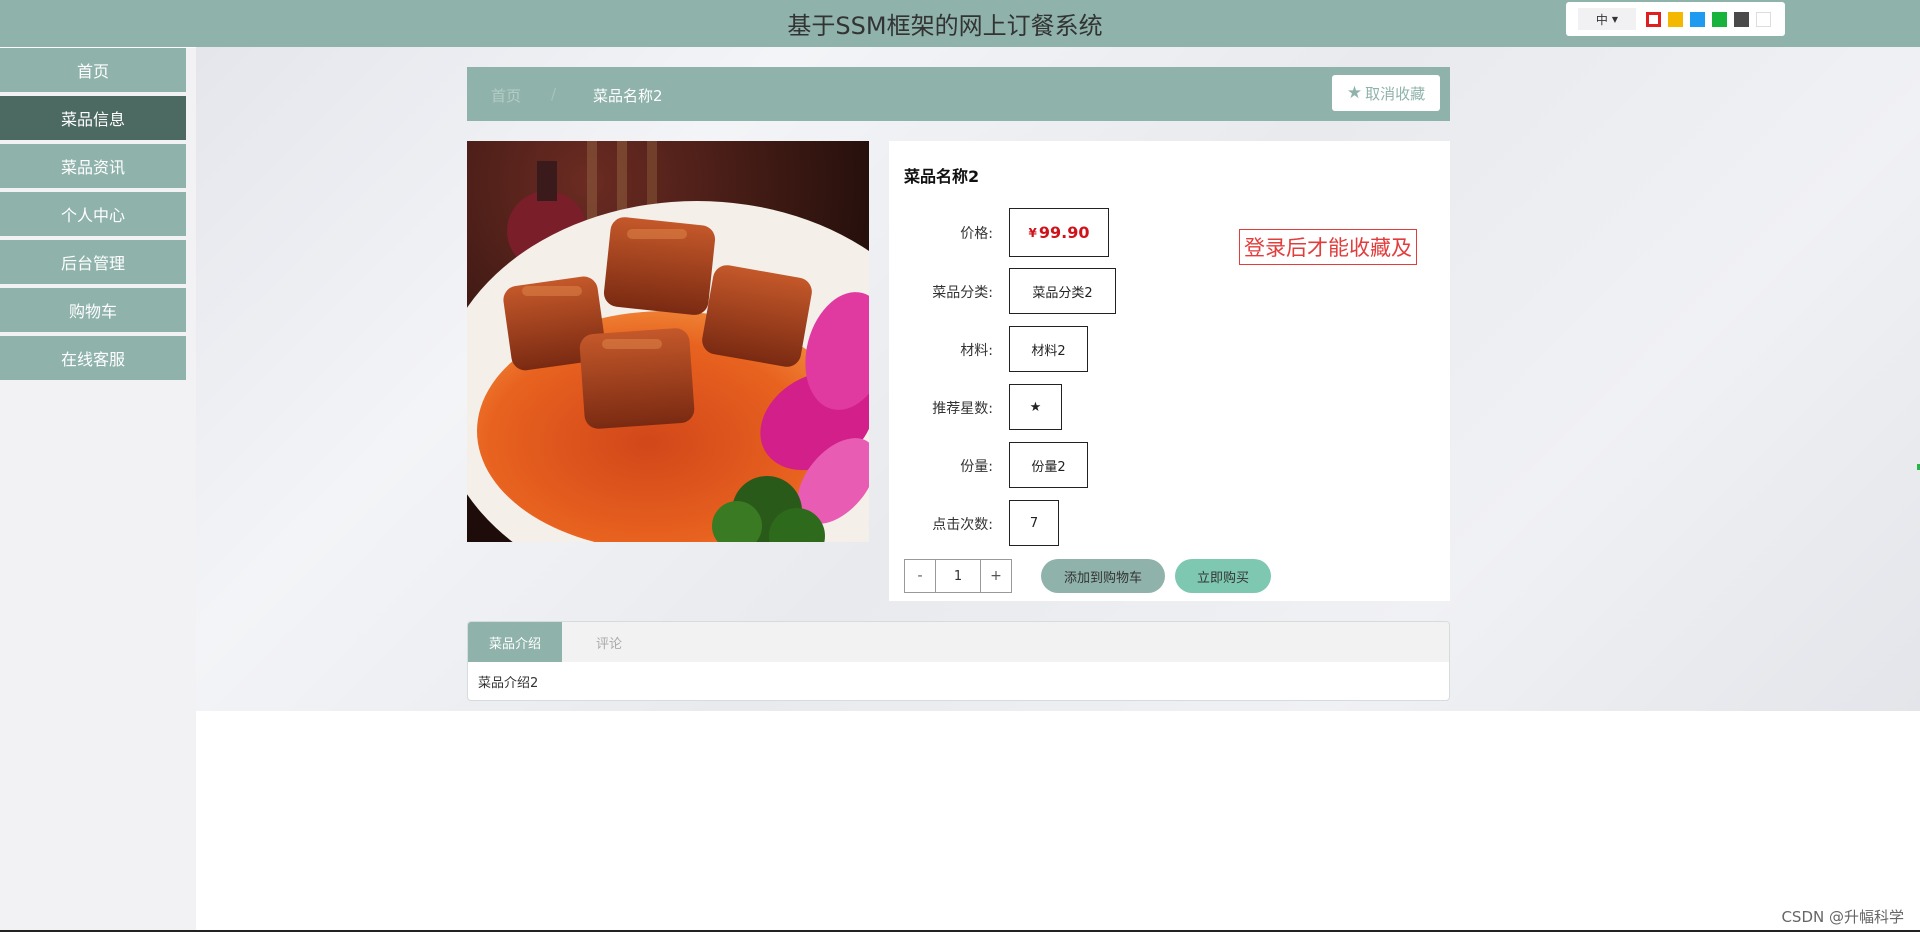  Describe the element at coordinates (1103, 576) in the screenshot. I see `add-to-cart-button: 添加到购物车` at that location.